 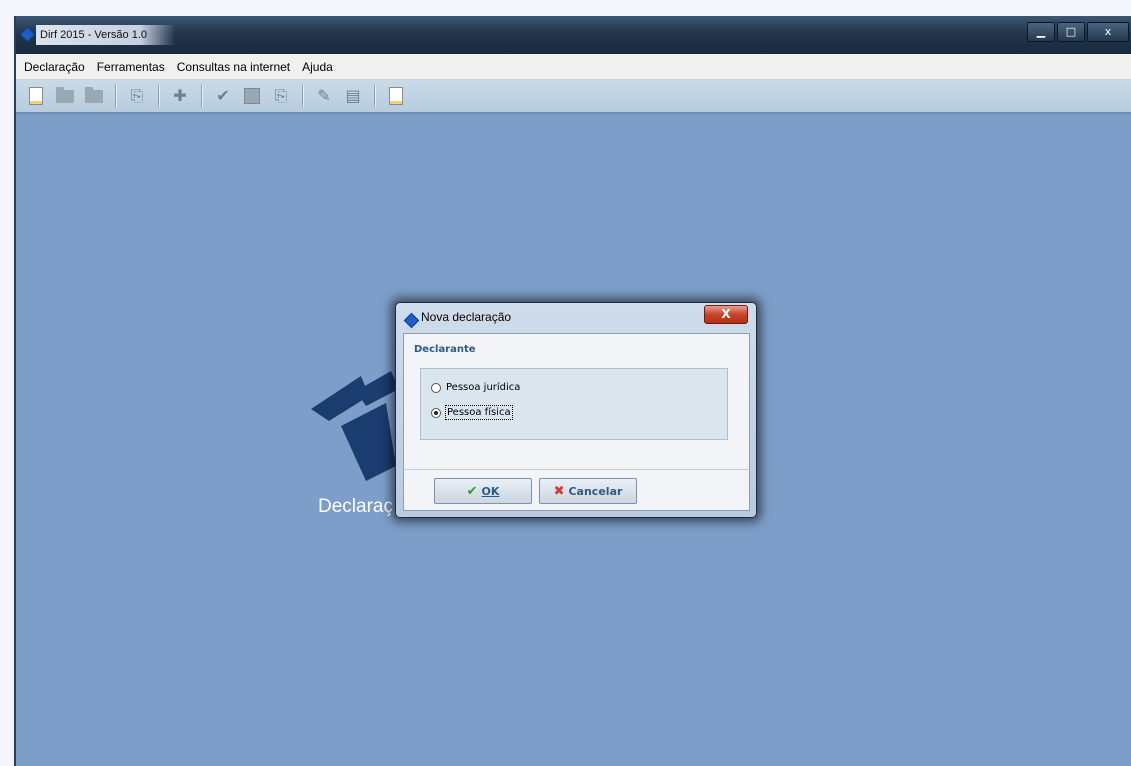 I want to click on window-controls: ▁ □ x, so click(x=1078, y=32).